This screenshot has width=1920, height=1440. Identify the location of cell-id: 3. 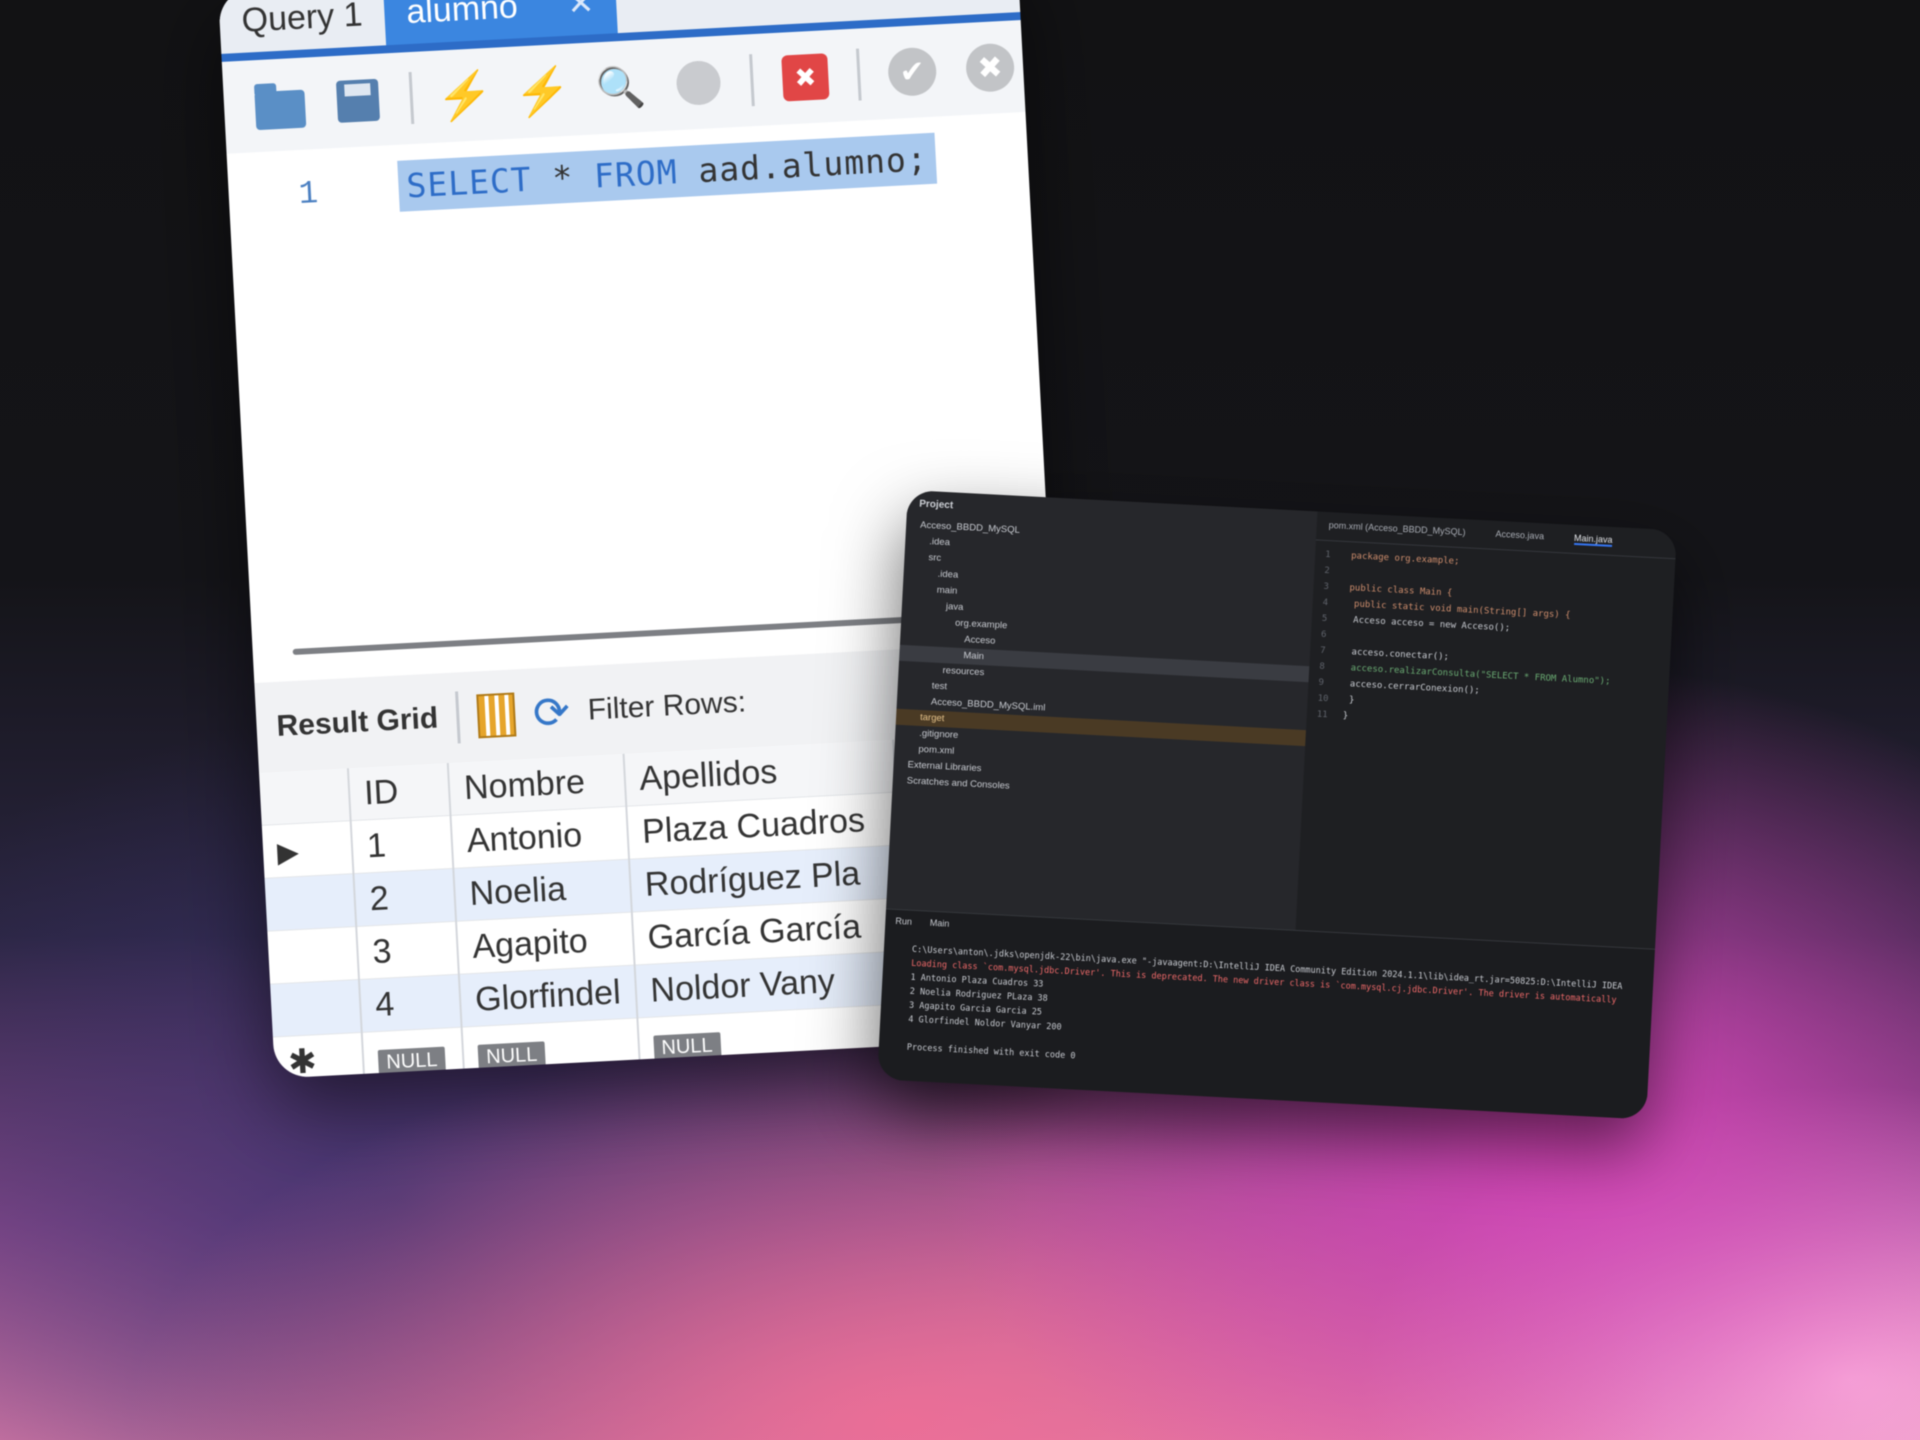
(407, 950).